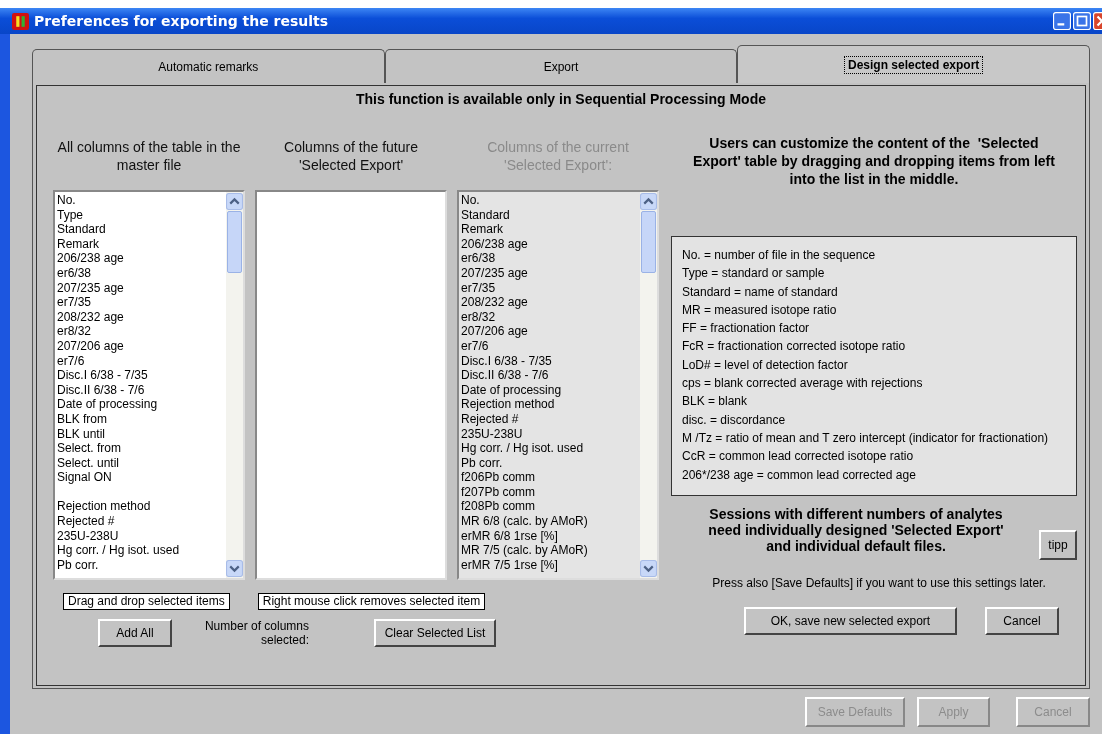  I want to click on description-text: Users can customize the content of the 'Selected Export' table by dragging and dropping items from left into the list in the middle., so click(874, 161).